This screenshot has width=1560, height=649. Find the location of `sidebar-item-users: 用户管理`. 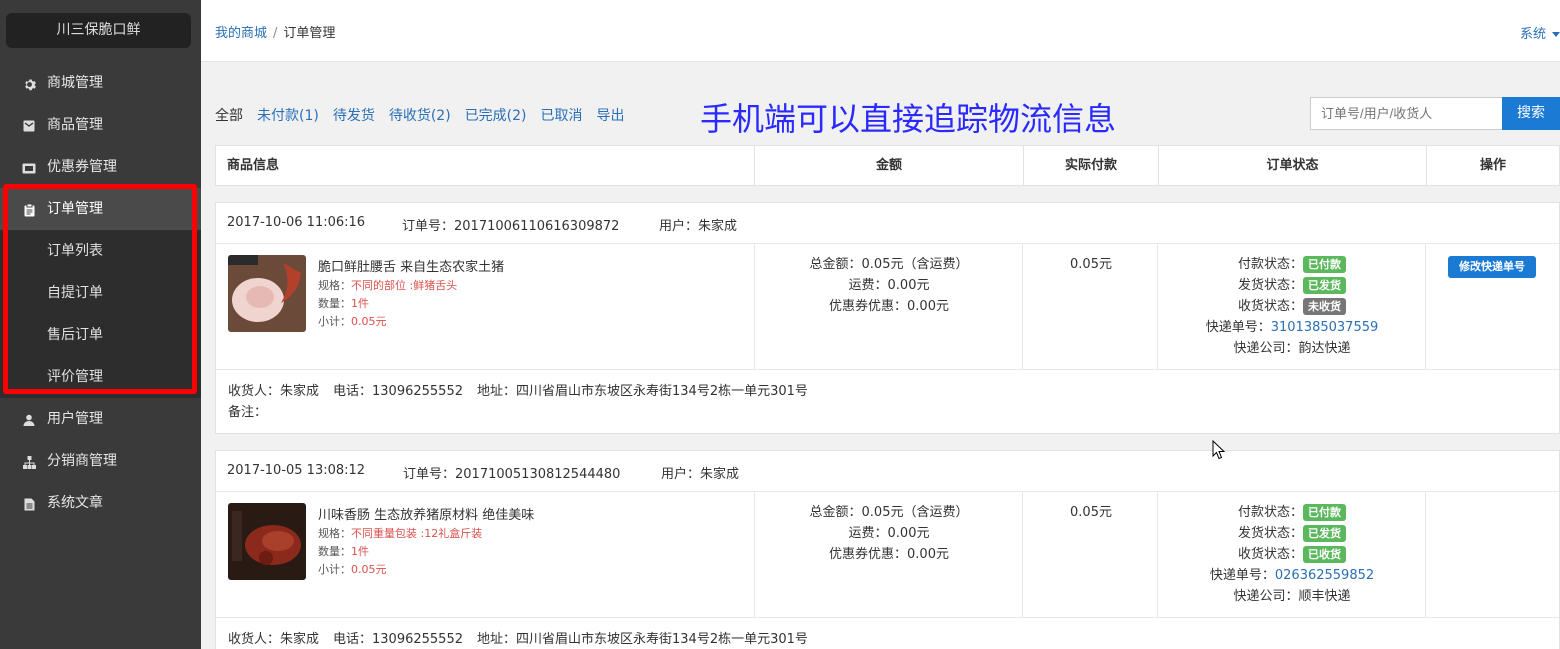

sidebar-item-users: 用户管理 is located at coordinates (100, 419).